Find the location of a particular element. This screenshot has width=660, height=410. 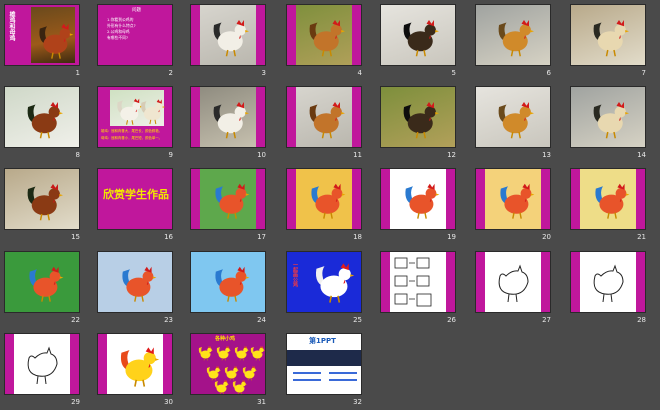

slide-title: 各种小鸡 is located at coordinates (225, 339).